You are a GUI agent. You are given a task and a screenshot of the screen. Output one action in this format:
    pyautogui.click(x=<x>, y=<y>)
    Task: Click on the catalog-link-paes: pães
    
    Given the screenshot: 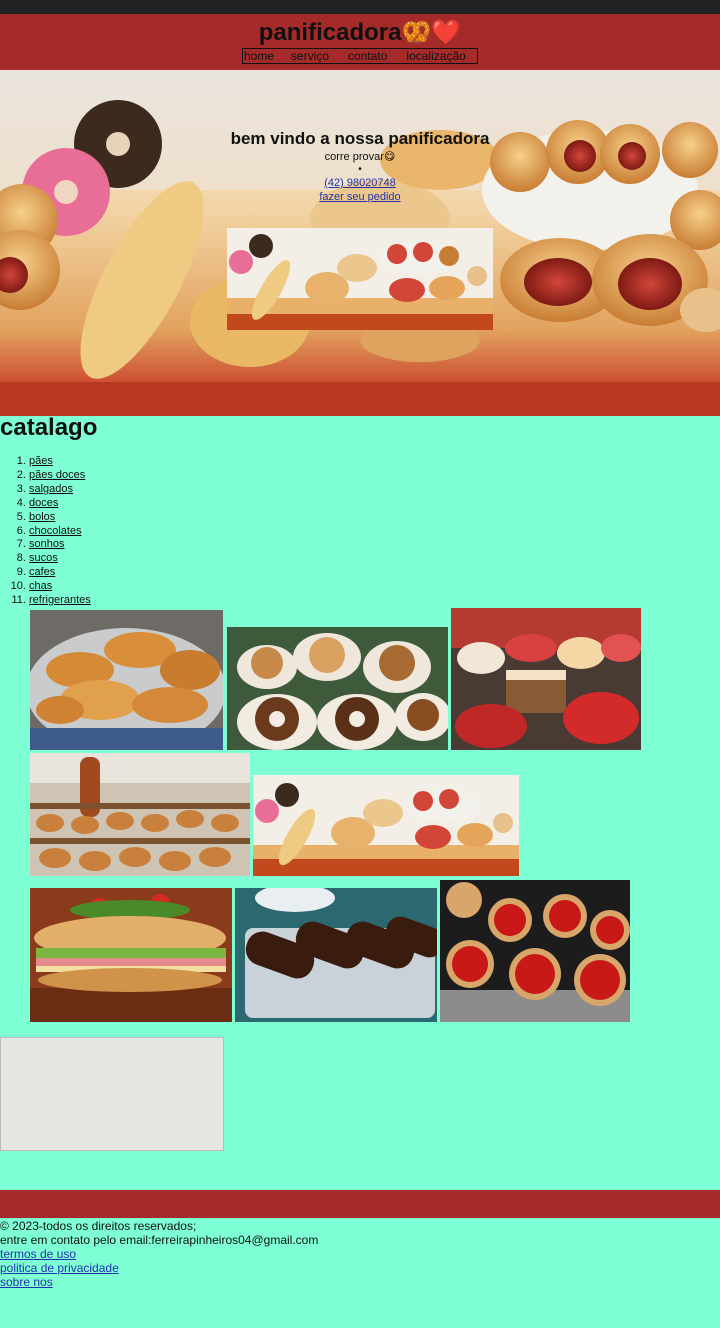 What is the action you would take?
    pyautogui.click(x=41, y=461)
    